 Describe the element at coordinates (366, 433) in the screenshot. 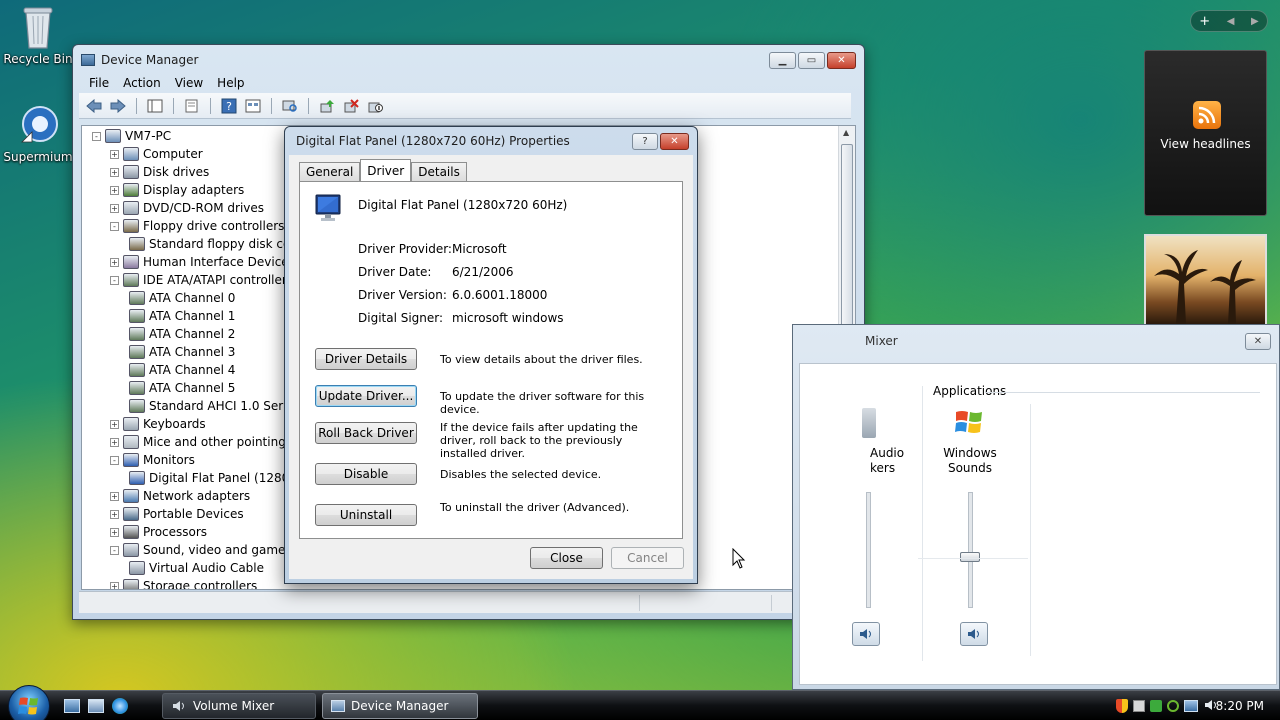

I see `roll-back-driver-button: Roll Back Driver` at that location.